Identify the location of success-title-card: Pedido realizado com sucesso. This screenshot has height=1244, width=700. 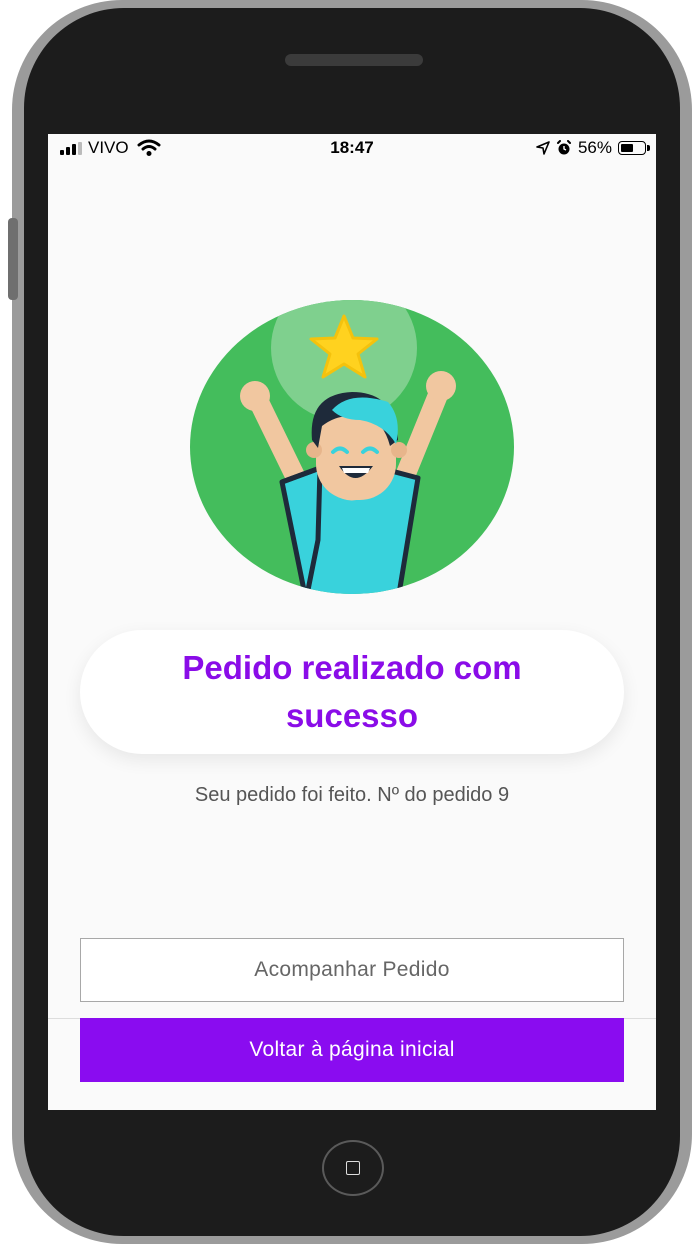
(352, 692).